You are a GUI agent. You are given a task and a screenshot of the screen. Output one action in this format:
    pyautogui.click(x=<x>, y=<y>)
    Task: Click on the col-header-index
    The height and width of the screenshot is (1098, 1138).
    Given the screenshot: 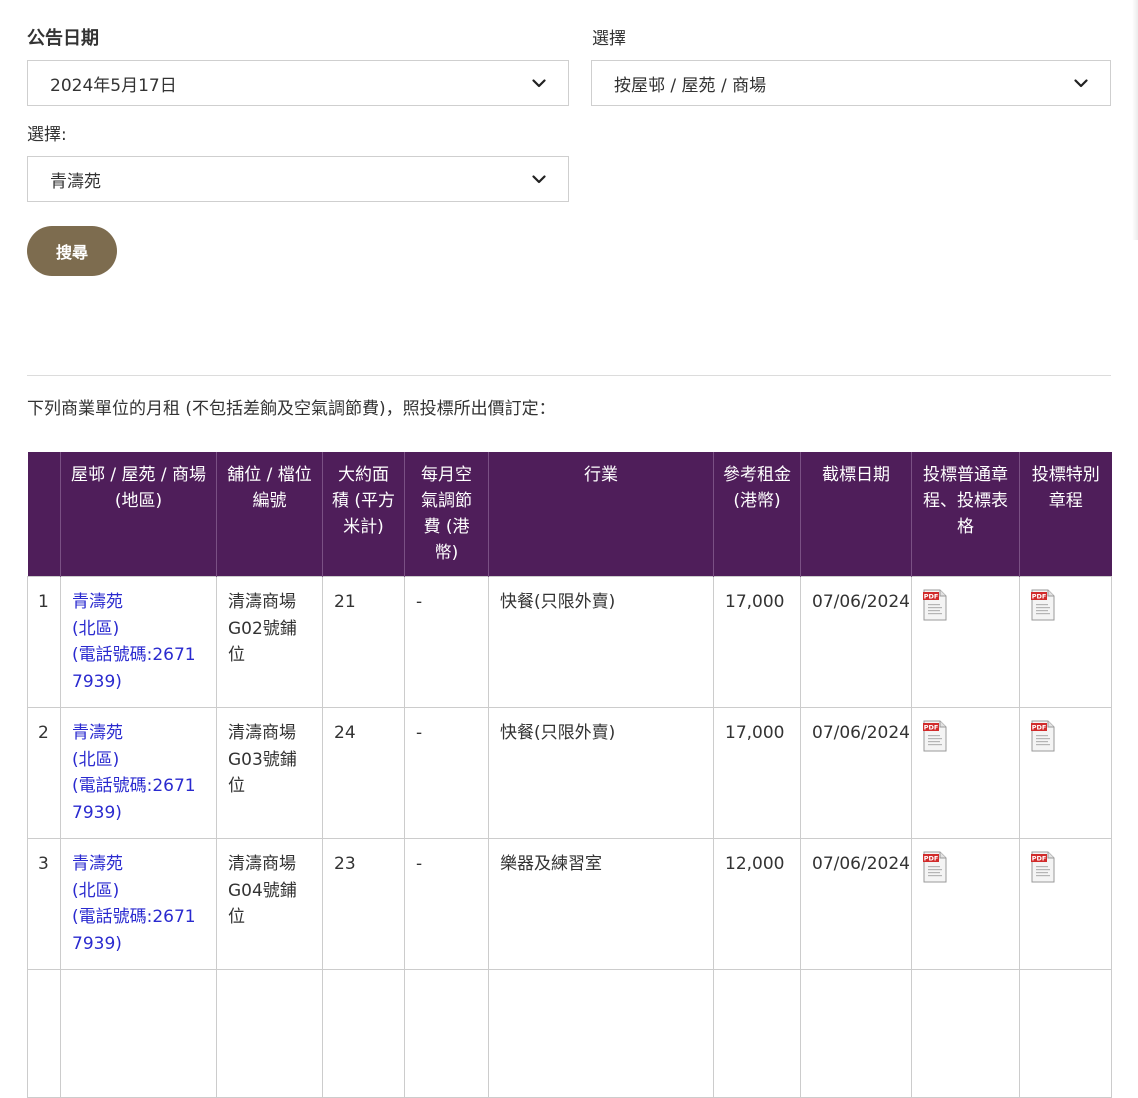 What is the action you would take?
    pyautogui.click(x=44, y=514)
    